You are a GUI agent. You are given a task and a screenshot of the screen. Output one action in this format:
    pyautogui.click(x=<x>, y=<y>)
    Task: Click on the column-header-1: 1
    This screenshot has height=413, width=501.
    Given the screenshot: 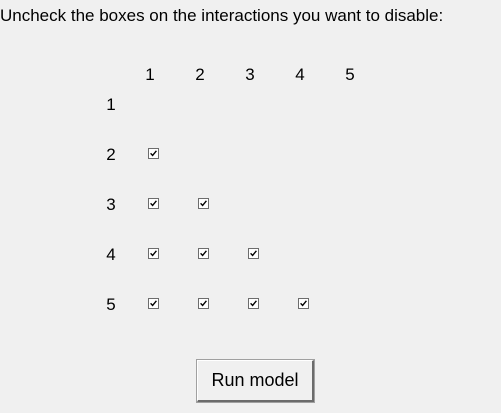 What is the action you would take?
    pyautogui.click(x=150, y=74)
    